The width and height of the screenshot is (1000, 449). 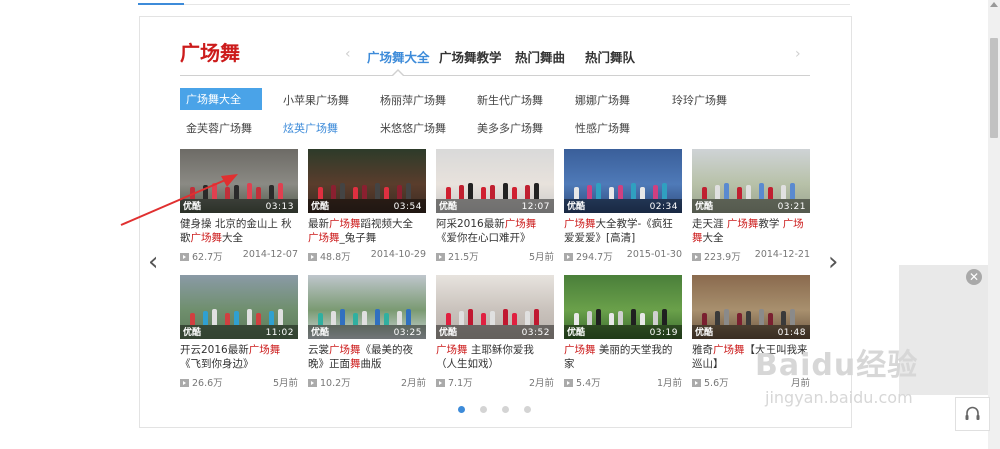 I want to click on view-count: 10.2万, so click(x=335, y=383).